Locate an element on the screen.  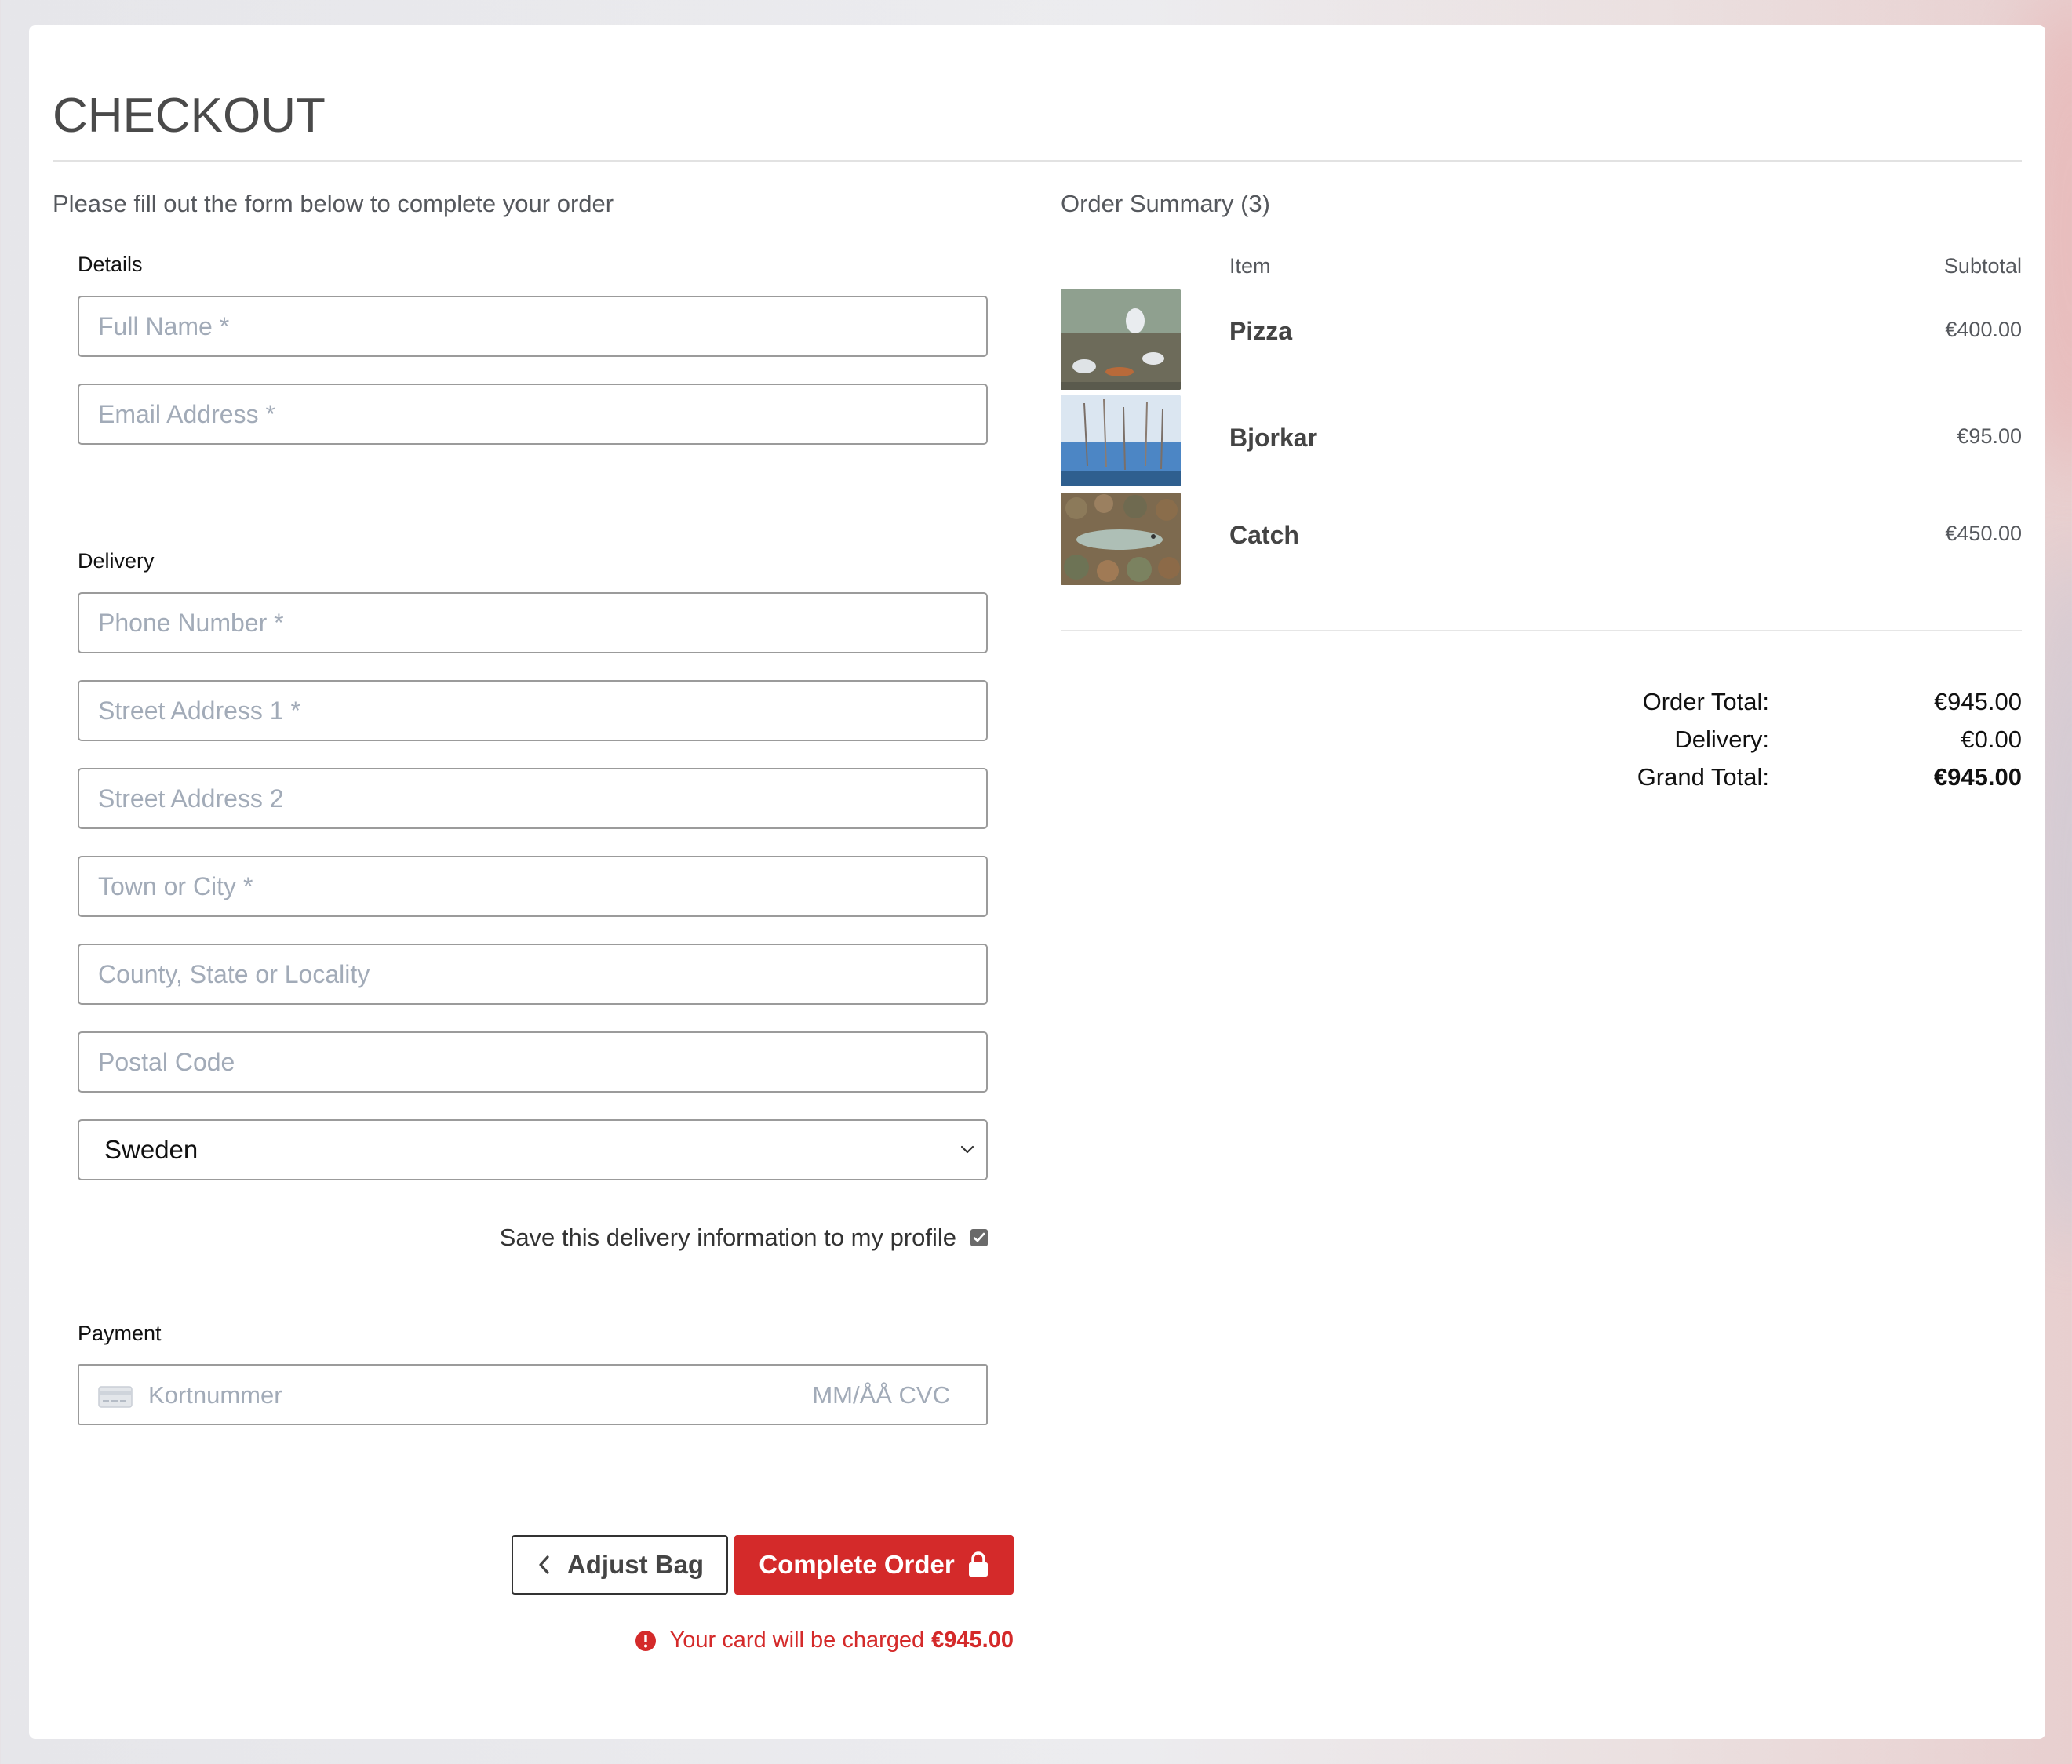
lock-icon is located at coordinates (978, 1564).